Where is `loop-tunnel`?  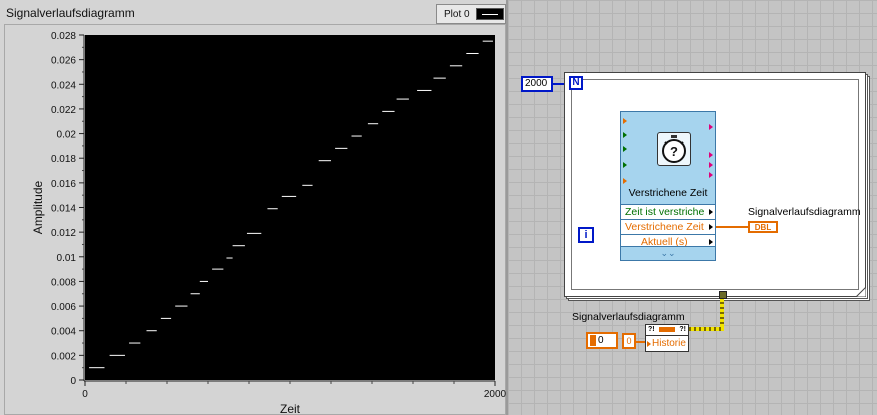
loop-tunnel is located at coordinates (723, 295).